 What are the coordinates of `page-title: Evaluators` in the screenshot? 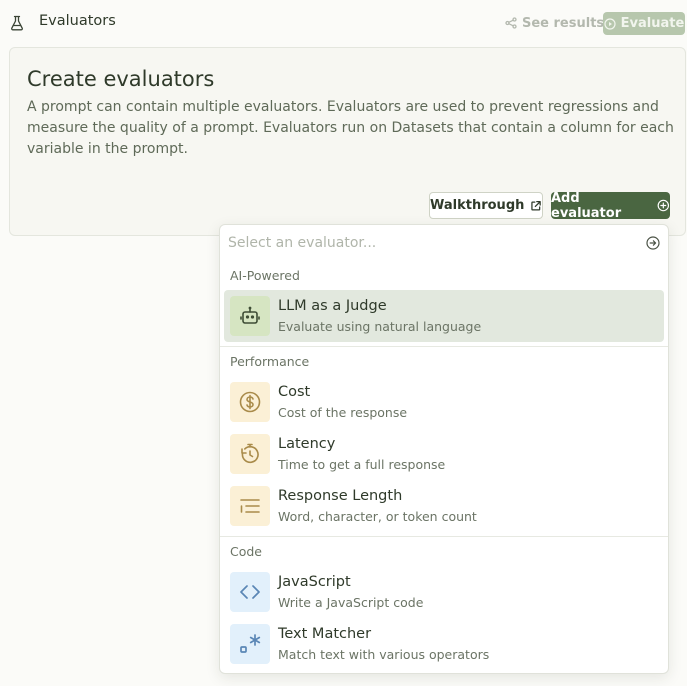 It's located at (77, 21).